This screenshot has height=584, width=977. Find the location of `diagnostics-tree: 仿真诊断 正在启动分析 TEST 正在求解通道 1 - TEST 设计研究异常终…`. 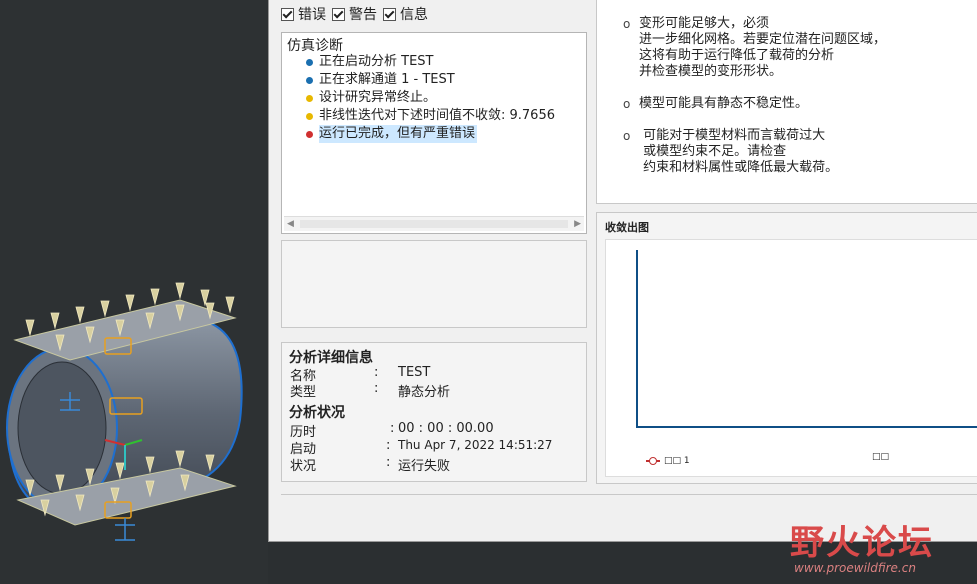

diagnostics-tree: 仿真诊断 正在启动分析 TEST 正在求解通道 1 - TEST 设计研究异常终… is located at coordinates (434, 133).